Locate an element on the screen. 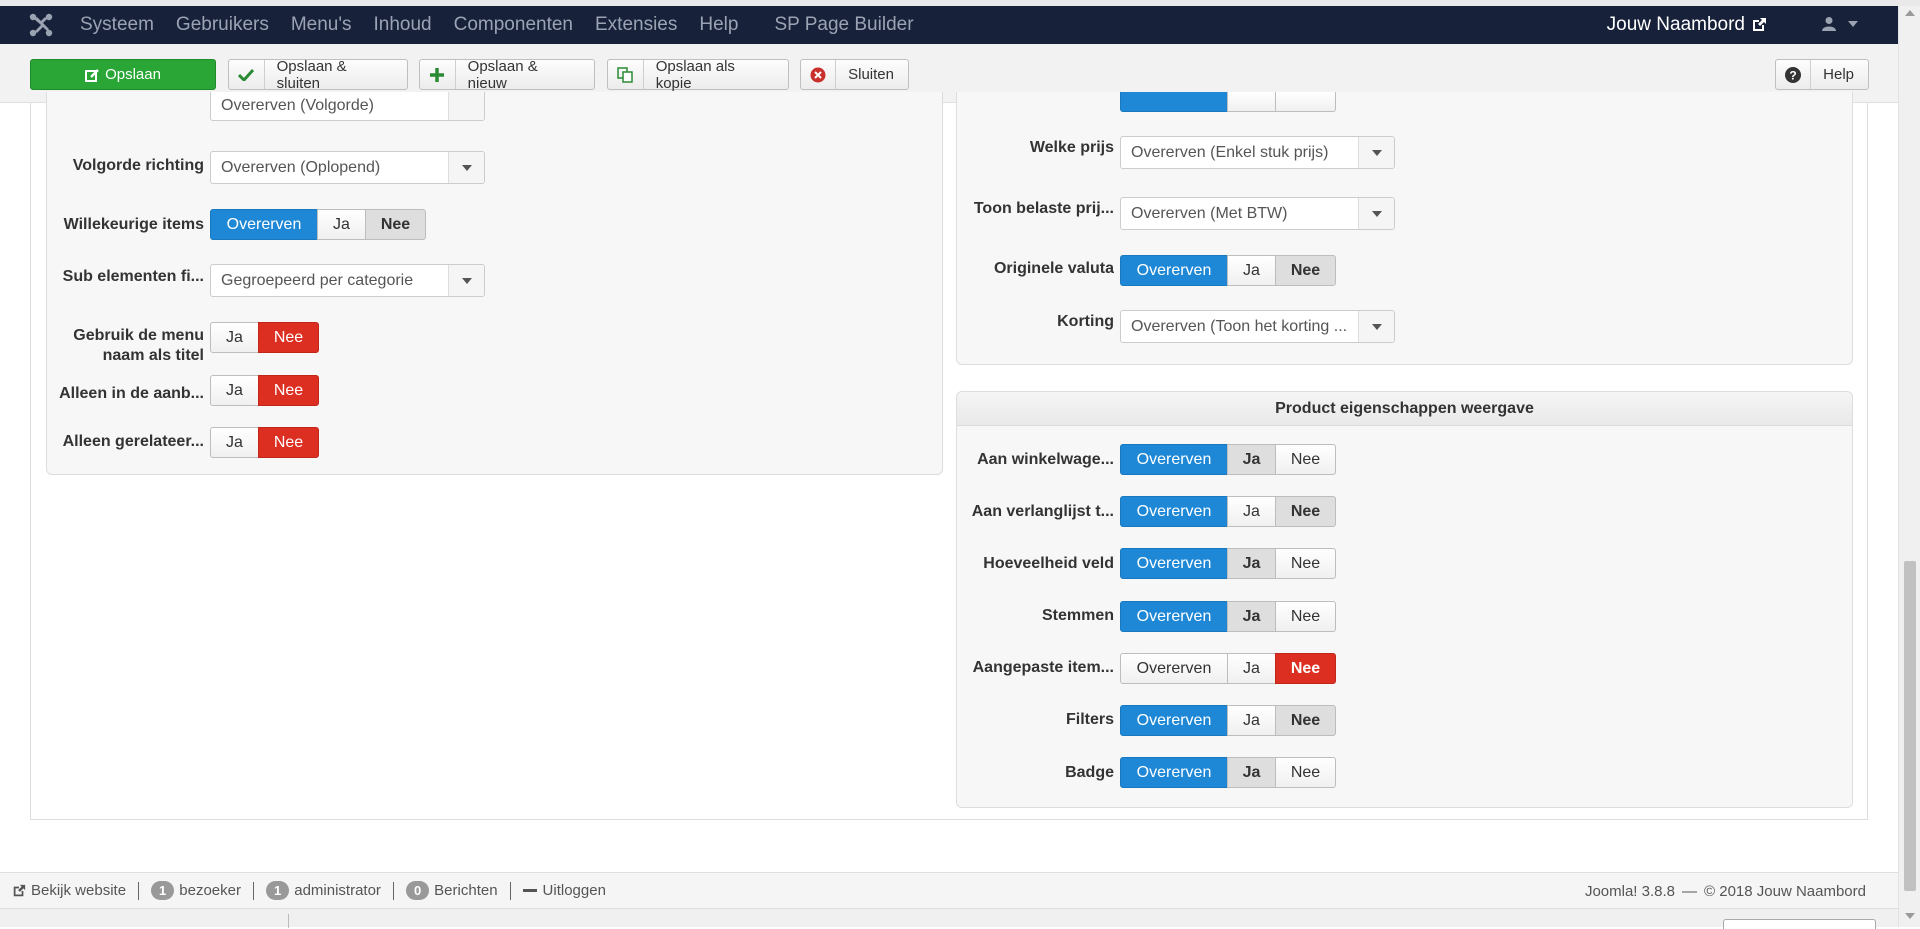 Image resolution: width=1920 pixels, height=929 pixels. wishlist-nee: Nee is located at coordinates (1305, 511).